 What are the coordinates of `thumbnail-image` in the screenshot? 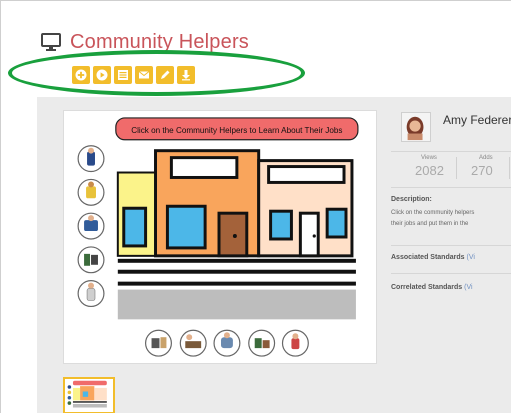 It's located at (87, 394).